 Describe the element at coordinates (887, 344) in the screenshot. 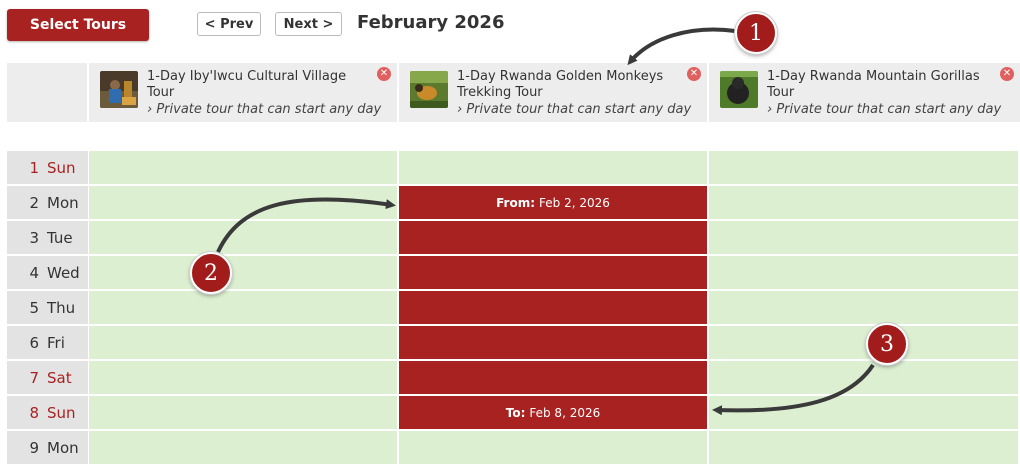

I see `annotation-badge-3: 3` at that location.